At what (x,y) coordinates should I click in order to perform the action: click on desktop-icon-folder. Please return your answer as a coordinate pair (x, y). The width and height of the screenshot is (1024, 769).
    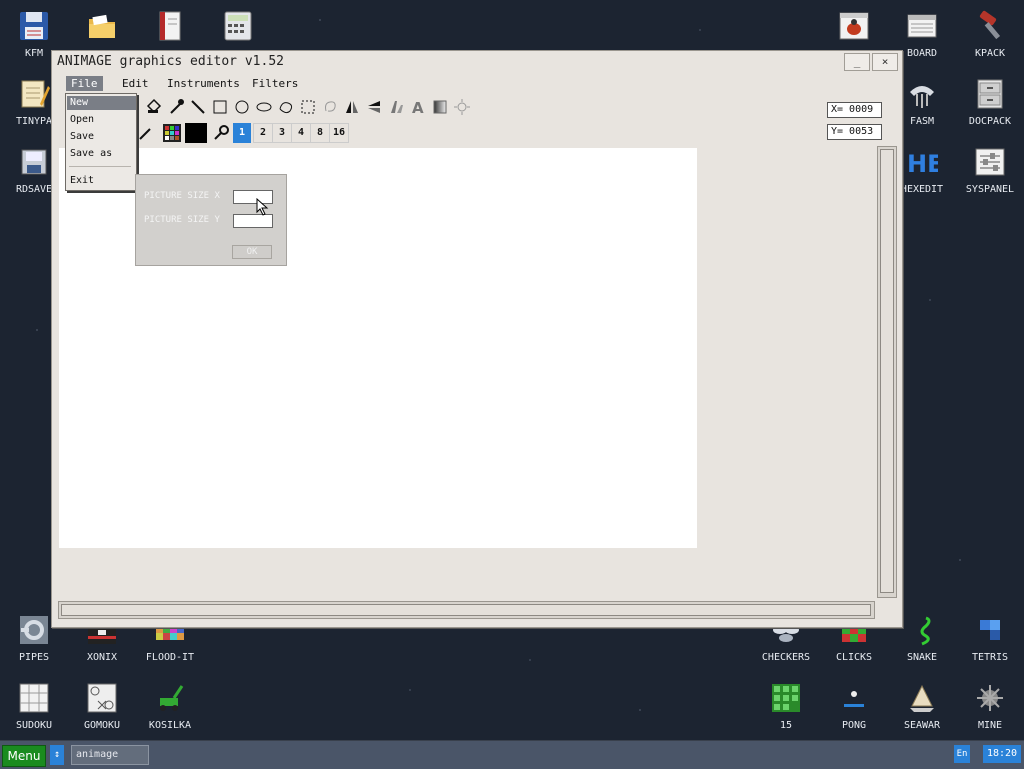
    Looking at the image, I should click on (102, 29).